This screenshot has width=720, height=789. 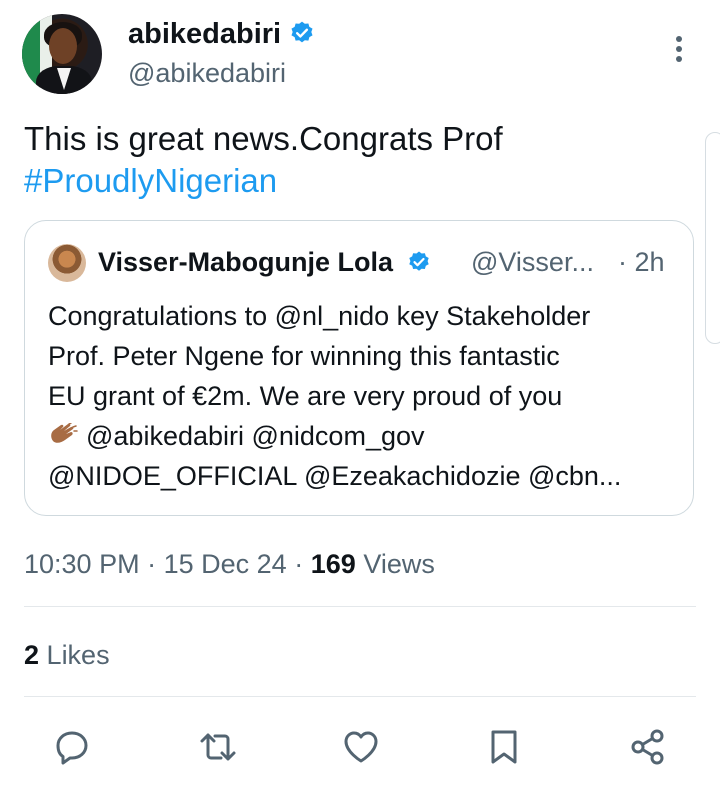 I want to click on quoted-verified-badge-icon, so click(x=418, y=261).